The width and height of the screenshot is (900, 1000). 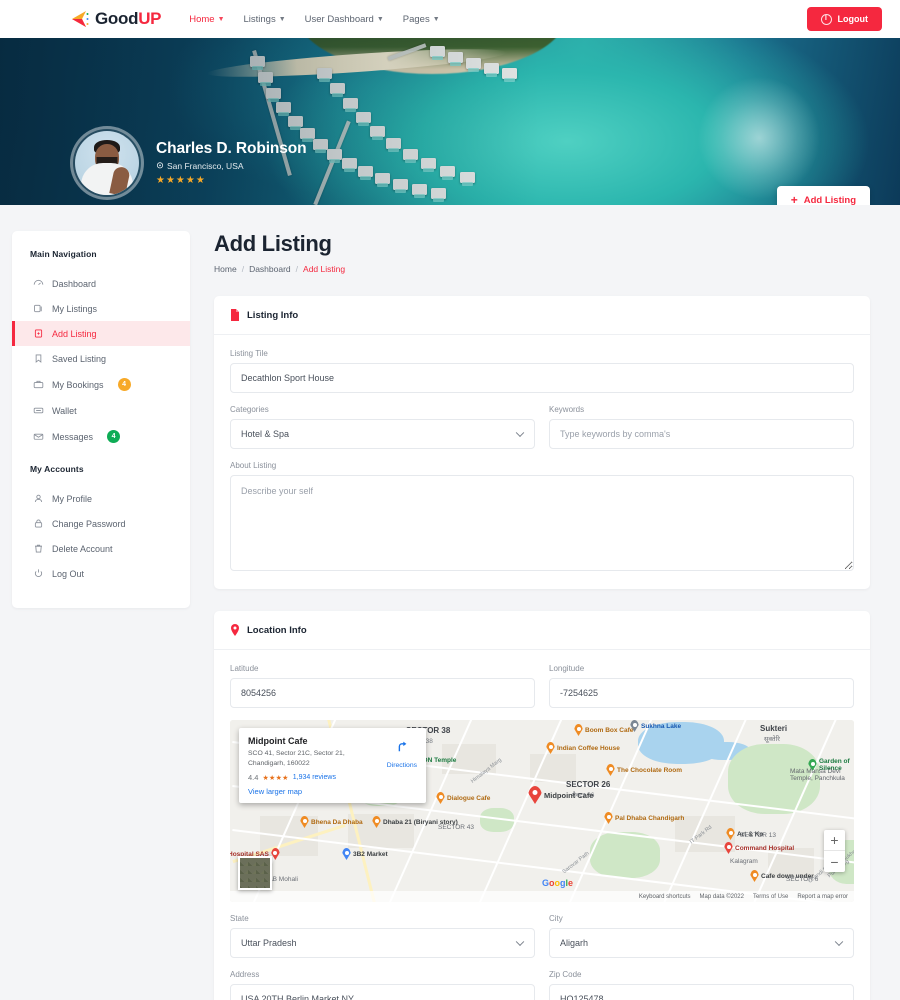 What do you see at coordinates (205, 166) in the screenshot?
I see `profile-location-text: San Francisco, USA` at bounding box center [205, 166].